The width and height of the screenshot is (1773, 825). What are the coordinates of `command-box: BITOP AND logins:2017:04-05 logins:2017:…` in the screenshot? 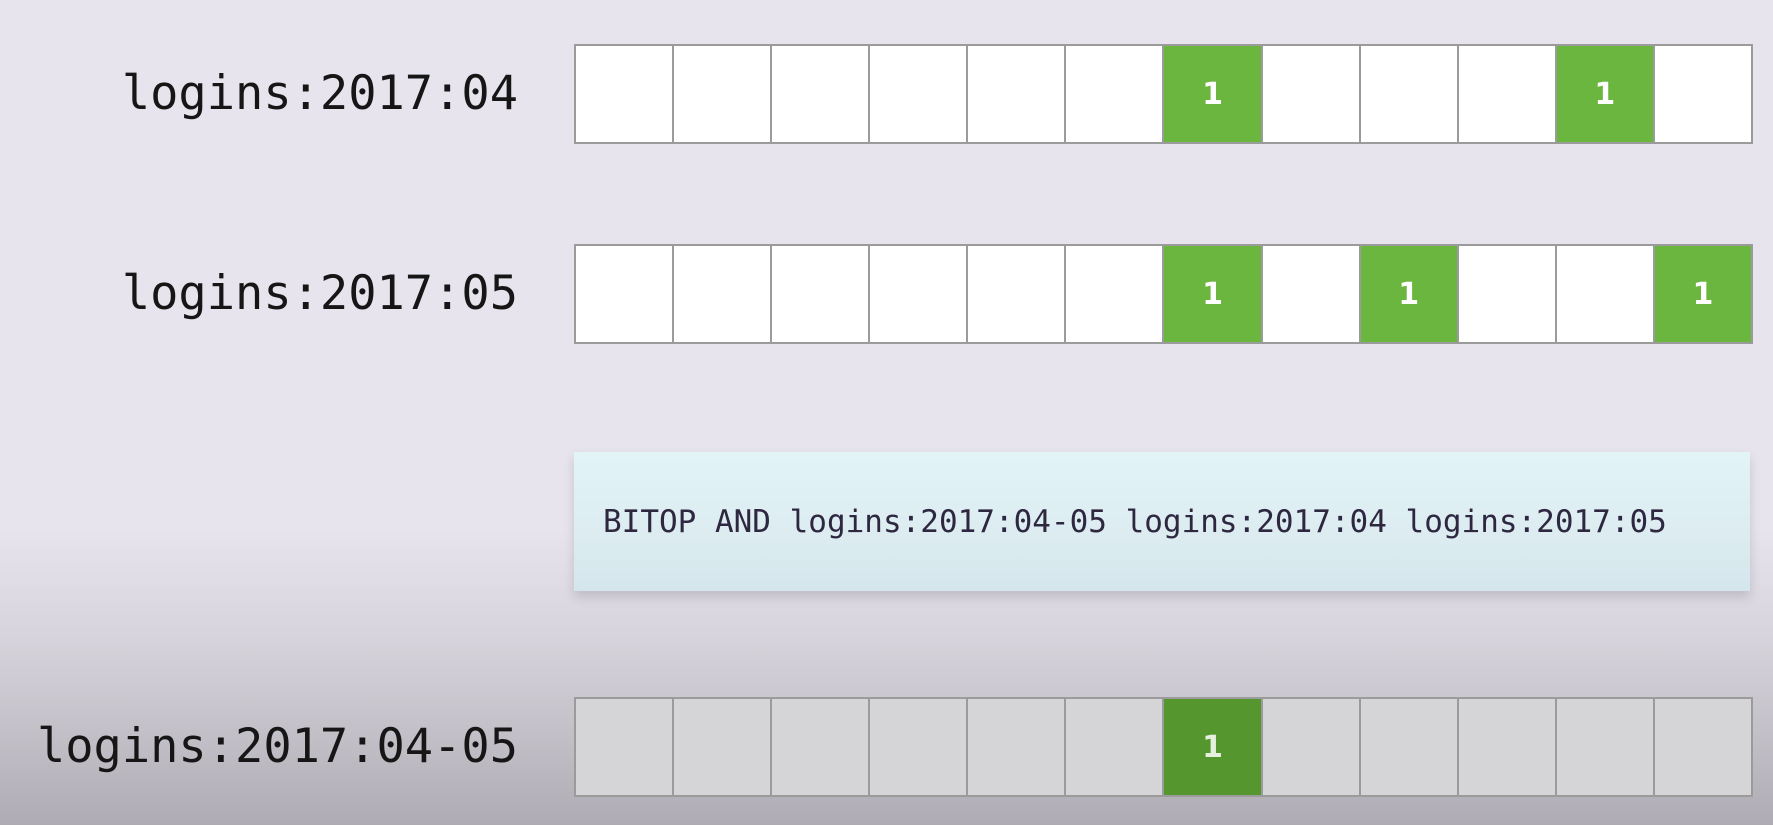 It's located at (1162, 521).